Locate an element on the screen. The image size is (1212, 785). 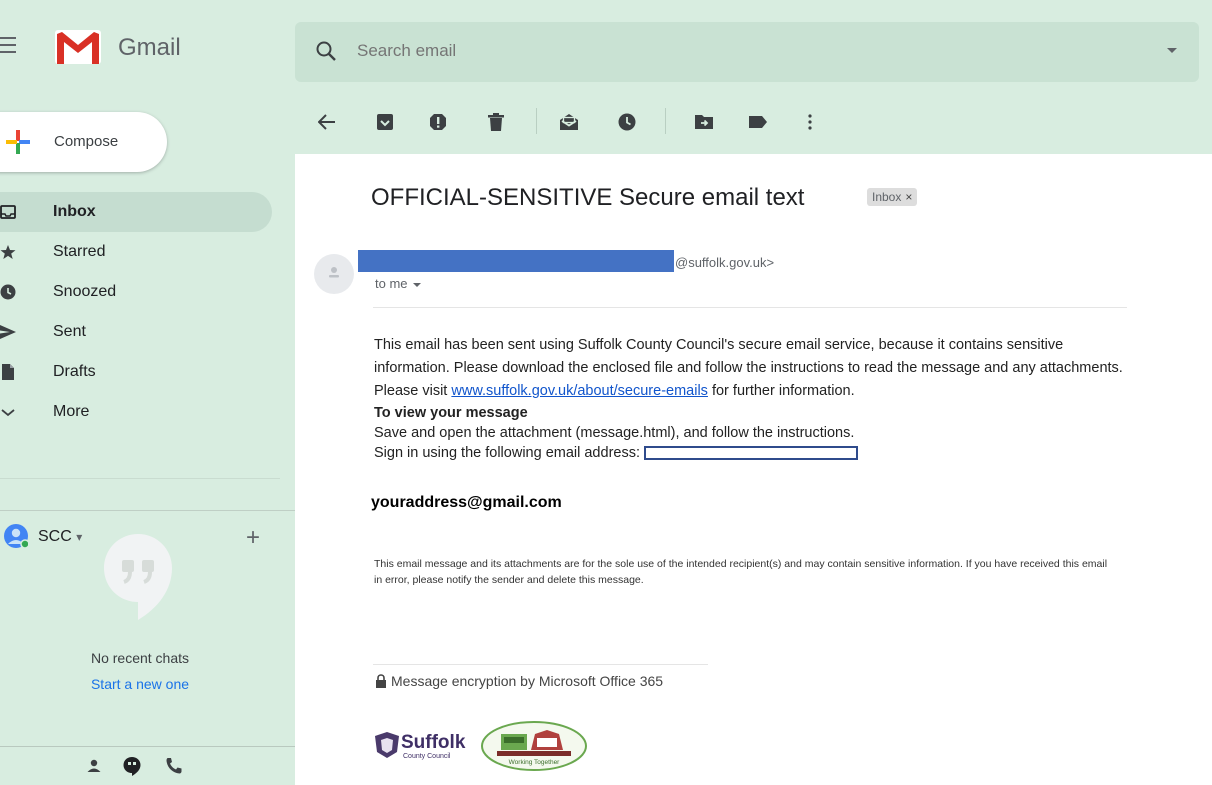
label-text: Inbox is located at coordinates (887, 197).